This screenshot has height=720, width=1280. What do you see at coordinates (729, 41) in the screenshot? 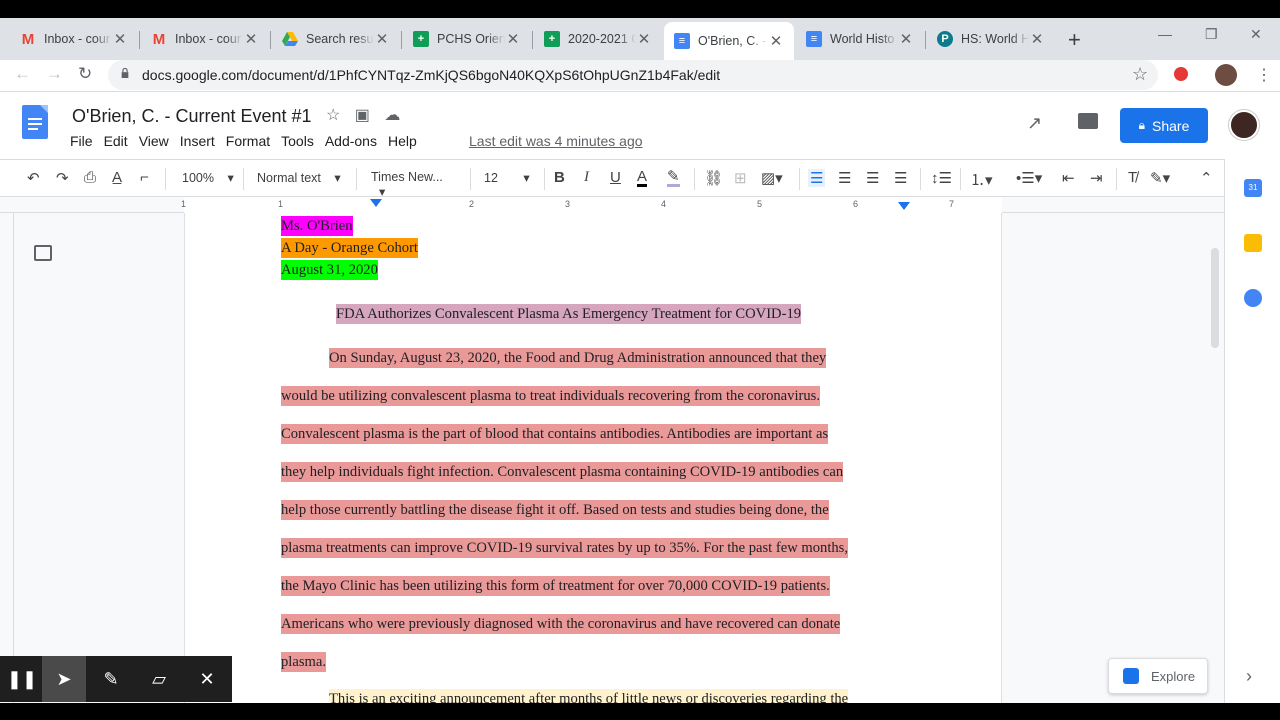
I see `browser-tab-active: ≡ O'Brien, C. - ✕` at bounding box center [729, 41].